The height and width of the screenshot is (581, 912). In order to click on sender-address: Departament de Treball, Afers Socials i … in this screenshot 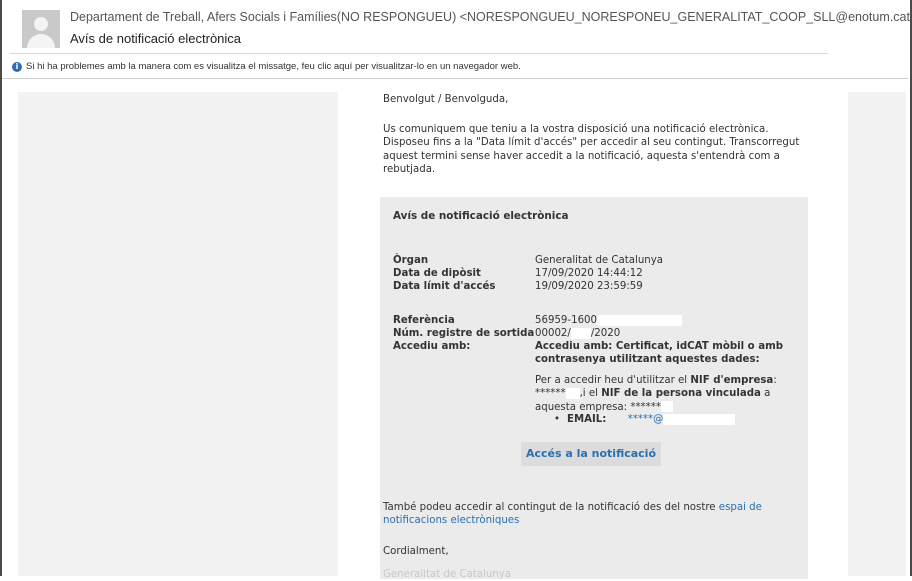, I will do `click(491, 17)`.